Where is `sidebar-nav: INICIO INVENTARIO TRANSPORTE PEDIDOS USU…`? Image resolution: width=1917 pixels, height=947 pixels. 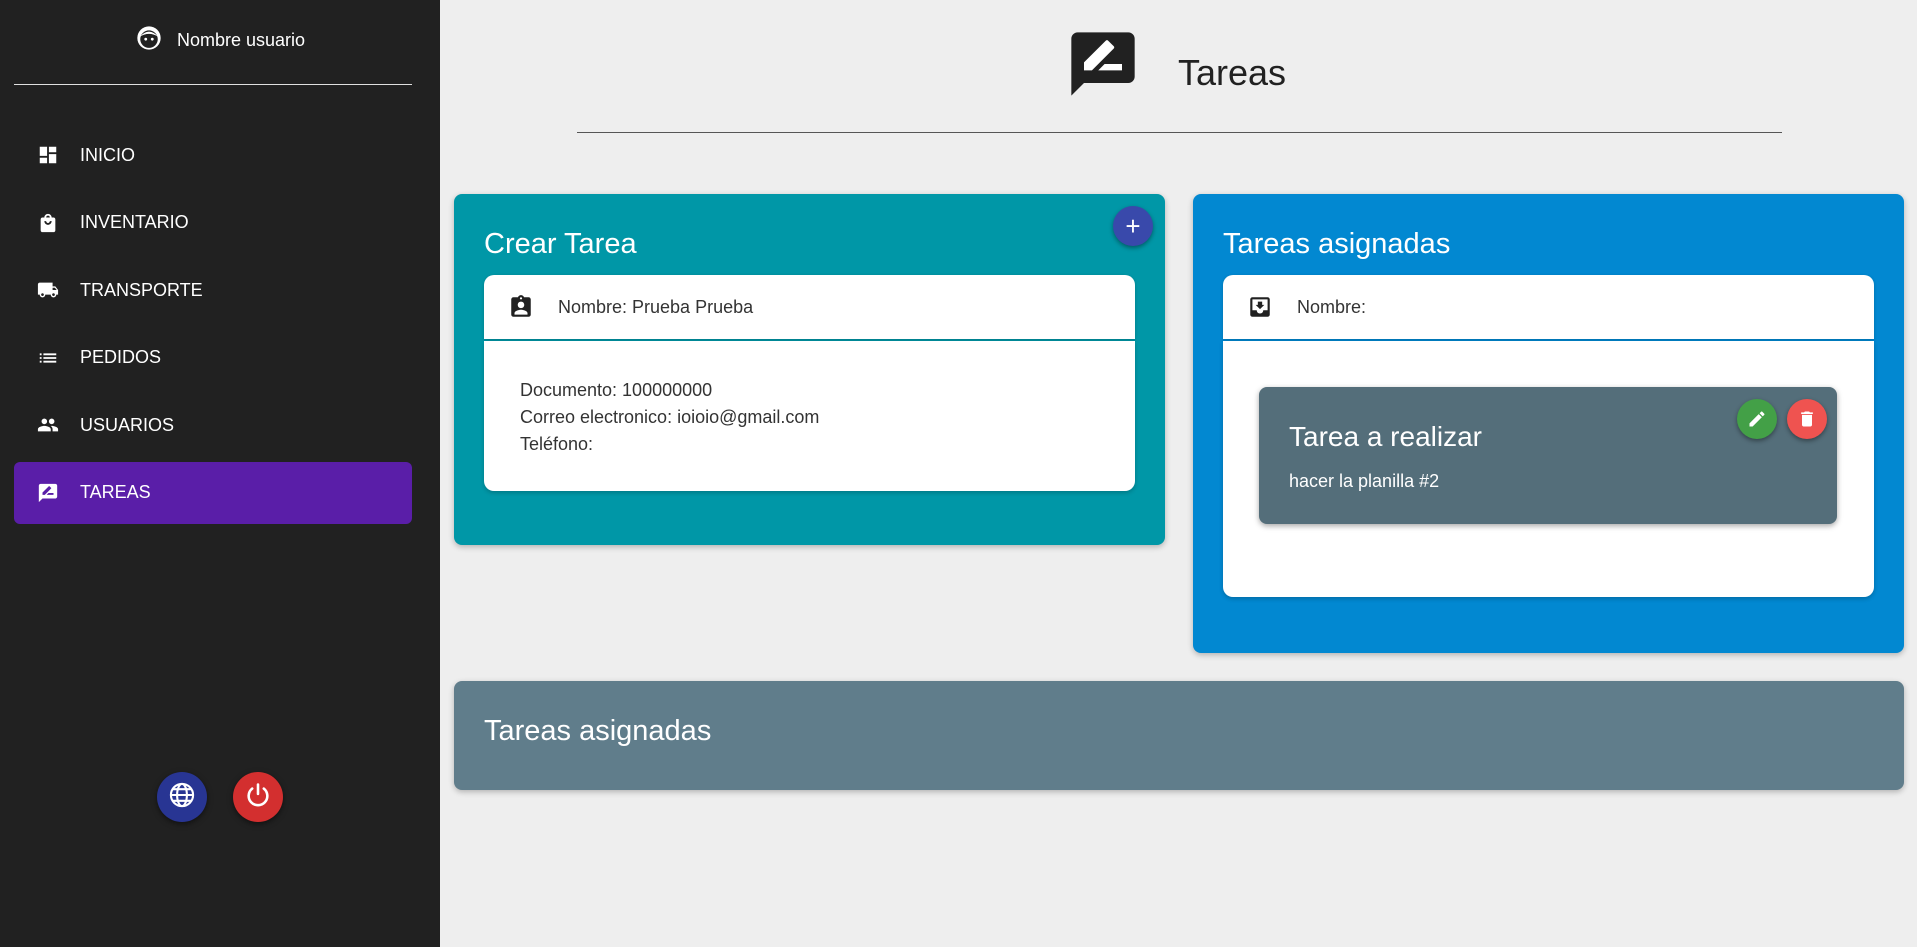
sidebar-nav: INICIO INVENTARIO TRANSPORTE PEDIDOS USU… is located at coordinates (213, 326).